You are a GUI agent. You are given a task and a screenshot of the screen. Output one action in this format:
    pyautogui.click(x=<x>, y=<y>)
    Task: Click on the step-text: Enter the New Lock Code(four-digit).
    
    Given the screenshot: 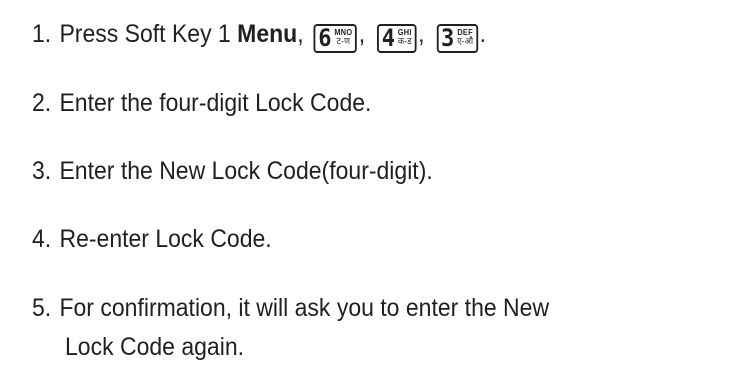 What is the action you would take?
    pyautogui.click(x=246, y=171)
    